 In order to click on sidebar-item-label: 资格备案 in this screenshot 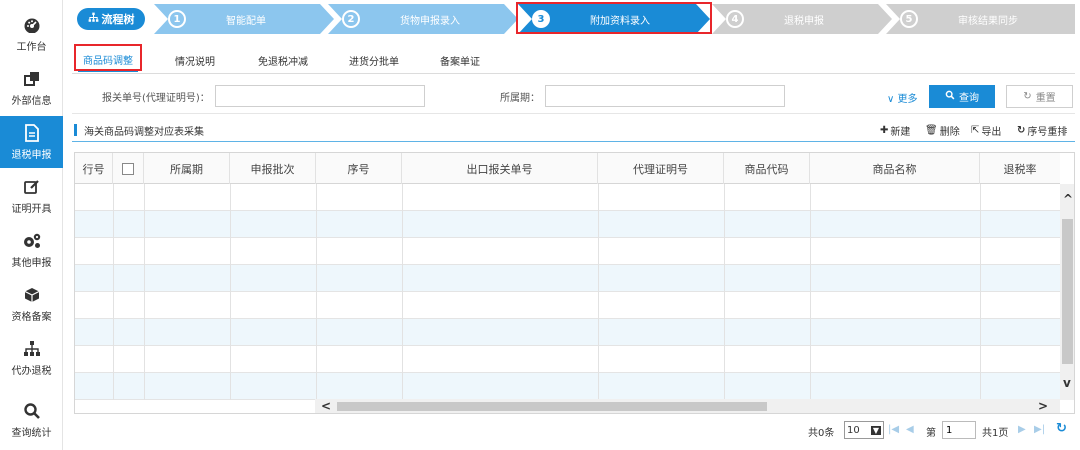, I will do `click(31, 317)`.